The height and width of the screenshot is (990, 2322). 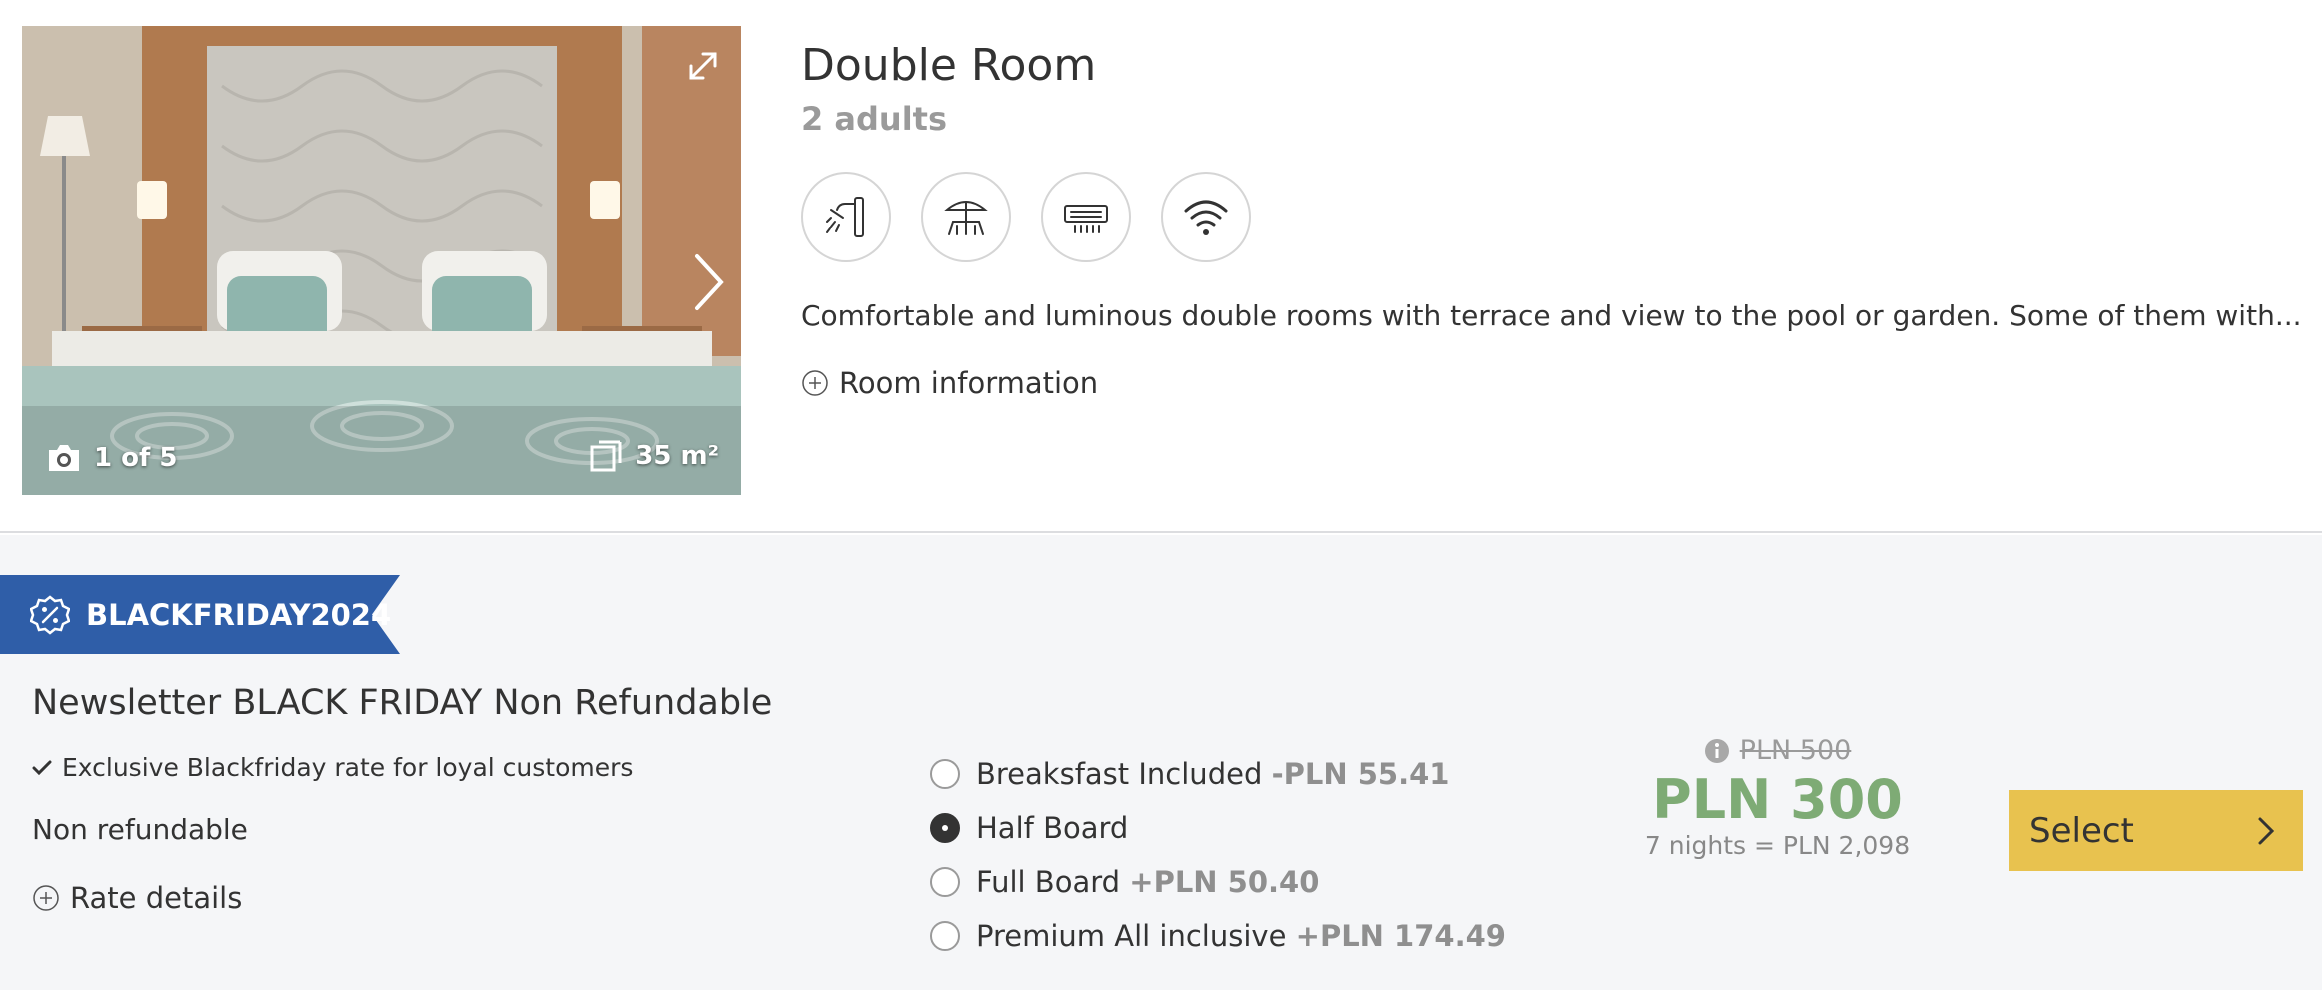 I want to click on select-button: Select, so click(x=2156, y=830).